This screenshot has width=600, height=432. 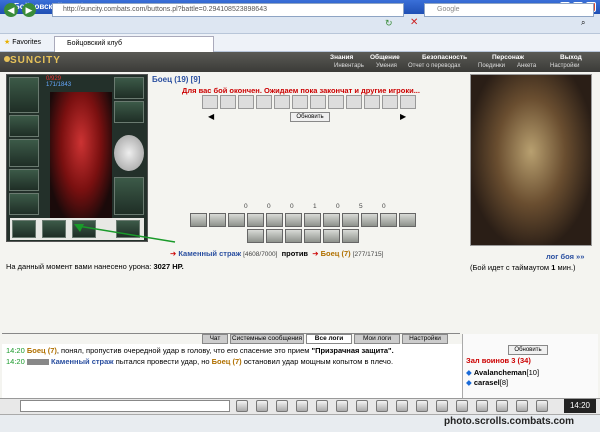 What do you see at coordinates (469, 372) in the screenshot?
I see `clan-icon: ◆` at bounding box center [469, 372].